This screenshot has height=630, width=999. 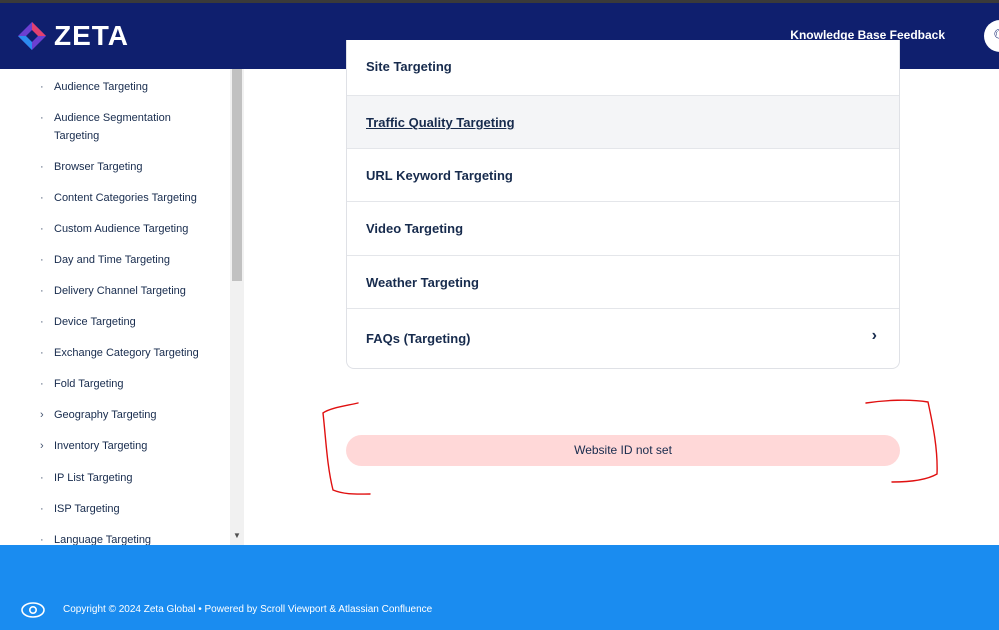 What do you see at coordinates (439, 175) in the screenshot?
I see `list-item-label: URL Keyword Targeting` at bounding box center [439, 175].